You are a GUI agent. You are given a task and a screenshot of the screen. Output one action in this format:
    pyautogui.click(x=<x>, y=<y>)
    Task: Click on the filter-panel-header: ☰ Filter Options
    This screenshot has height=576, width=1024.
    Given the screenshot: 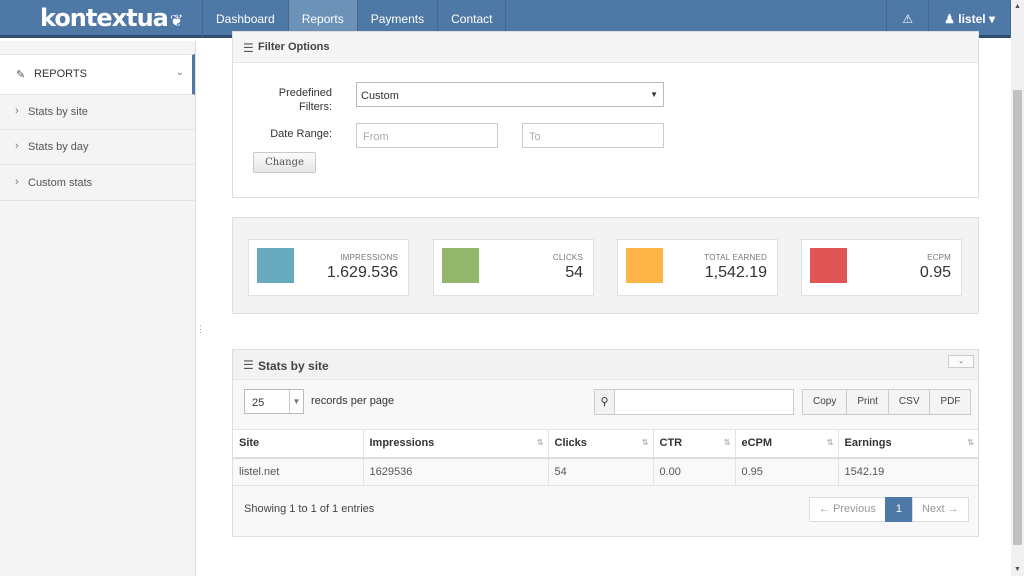 What is the action you would take?
    pyautogui.click(x=605, y=47)
    